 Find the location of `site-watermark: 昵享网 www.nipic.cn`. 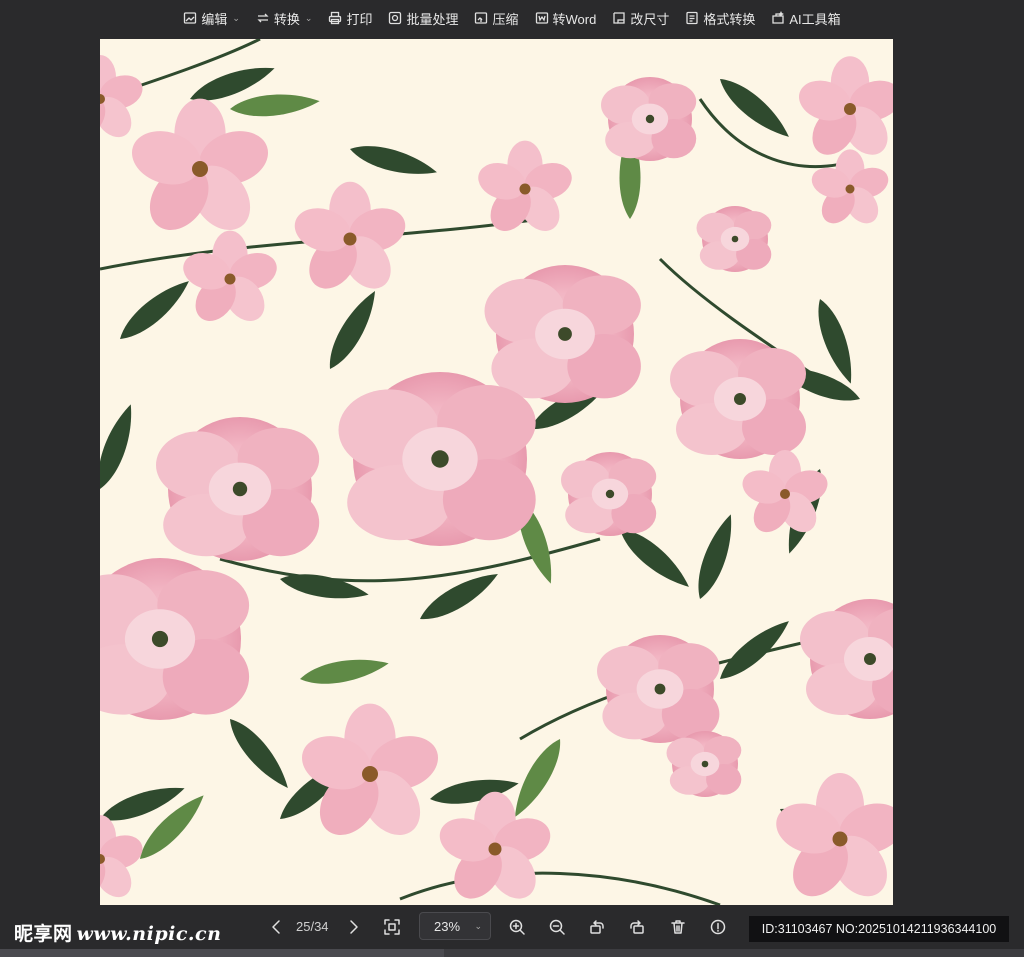

site-watermark: 昵享网 www.nipic.cn is located at coordinates (117, 932).